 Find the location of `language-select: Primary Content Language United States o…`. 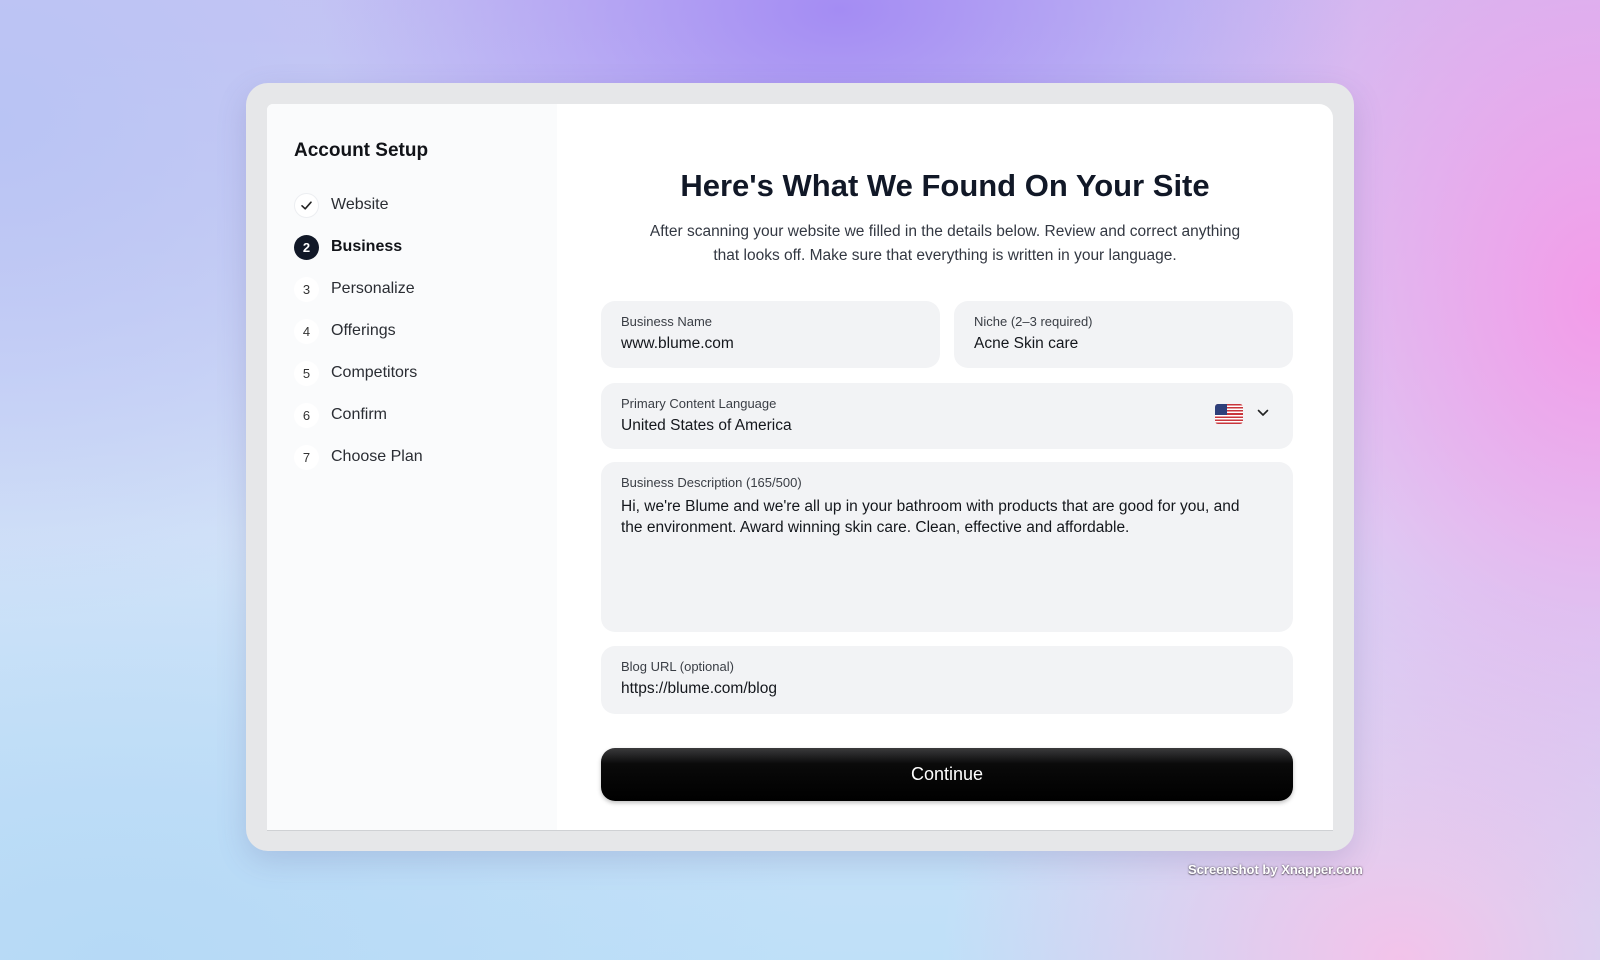

language-select: Primary Content Language United States o… is located at coordinates (947, 416).